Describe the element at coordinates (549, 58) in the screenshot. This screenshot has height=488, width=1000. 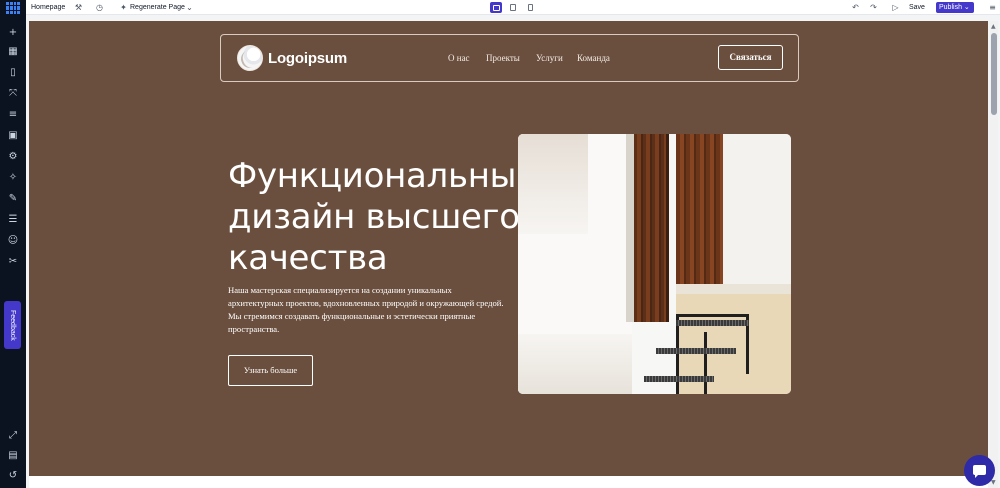
I see `nav-link-services: Услуги` at that location.